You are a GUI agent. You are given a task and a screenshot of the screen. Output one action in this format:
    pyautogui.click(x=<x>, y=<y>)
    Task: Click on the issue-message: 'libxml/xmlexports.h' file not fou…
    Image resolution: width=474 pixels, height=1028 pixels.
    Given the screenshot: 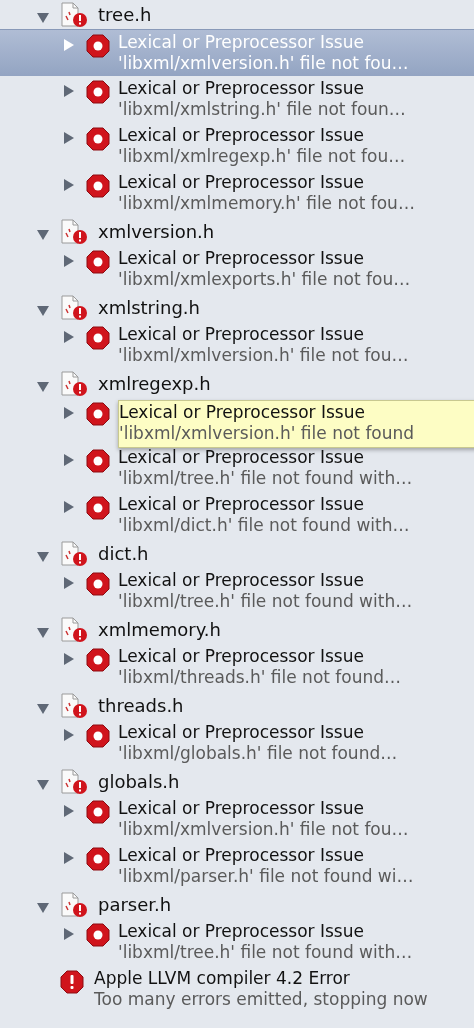 What is the action you would take?
    pyautogui.click(x=264, y=279)
    